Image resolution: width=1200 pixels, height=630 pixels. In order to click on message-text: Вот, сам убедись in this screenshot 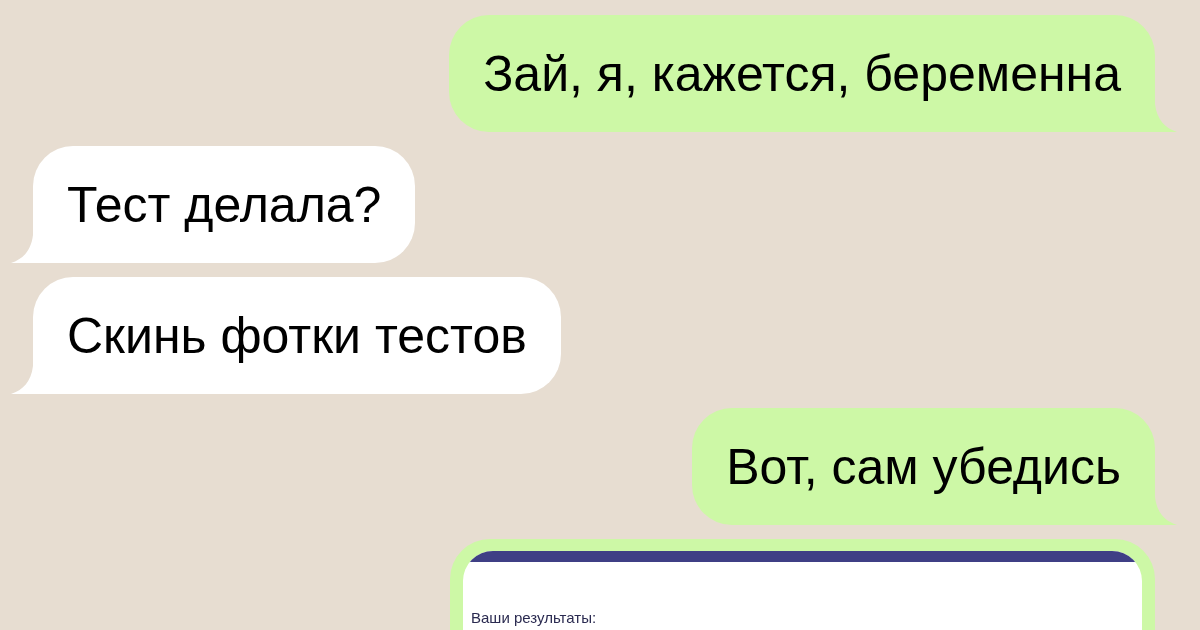, I will do `click(923, 466)`.